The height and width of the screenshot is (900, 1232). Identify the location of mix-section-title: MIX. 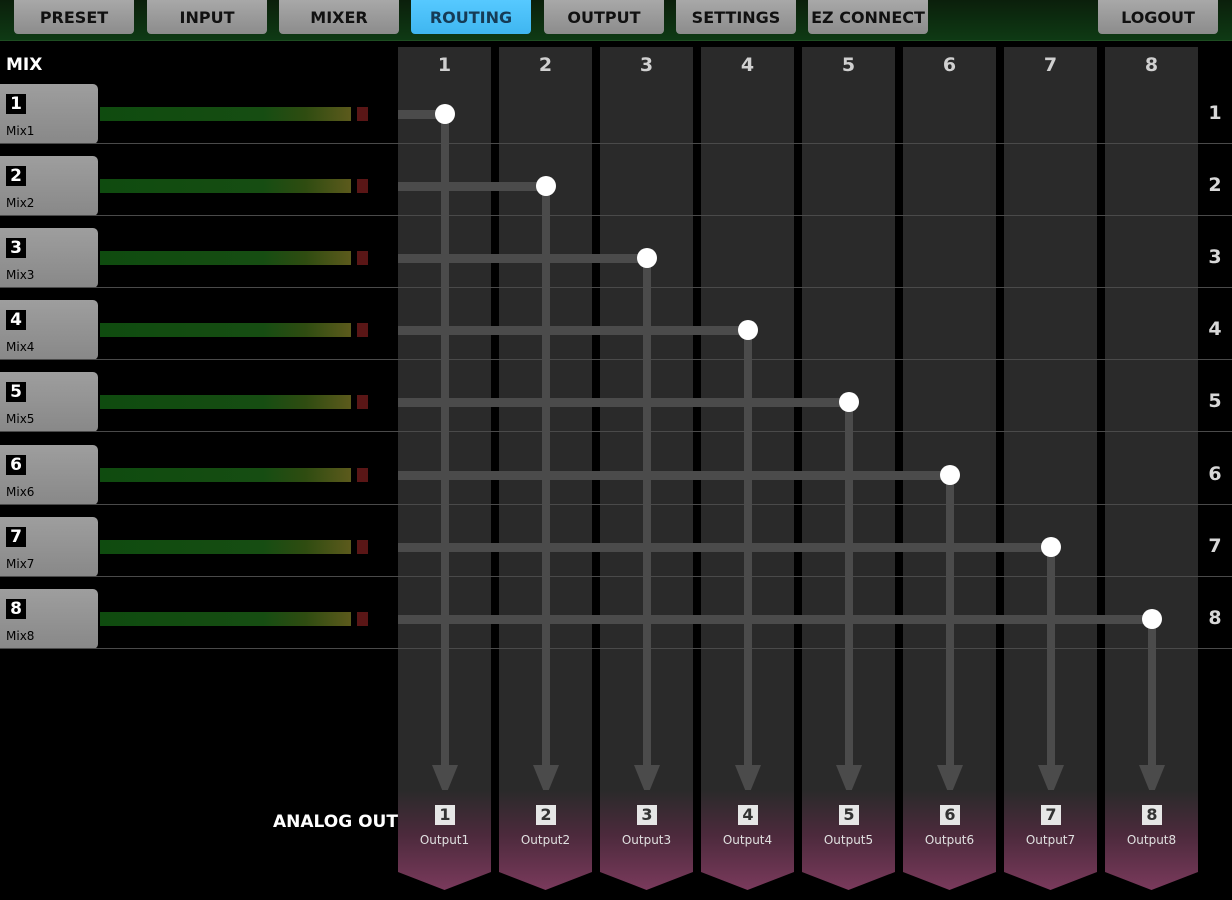
(24, 65).